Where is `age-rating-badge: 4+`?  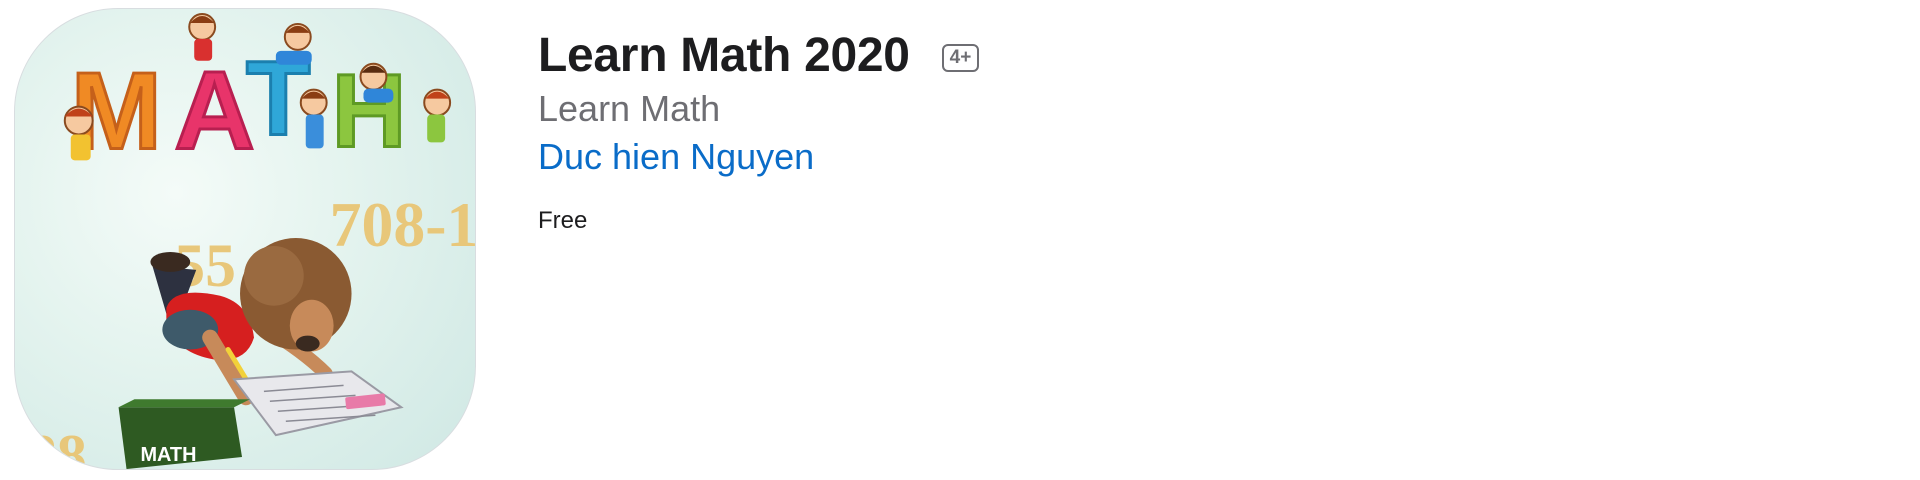
age-rating-badge: 4+ is located at coordinates (960, 58).